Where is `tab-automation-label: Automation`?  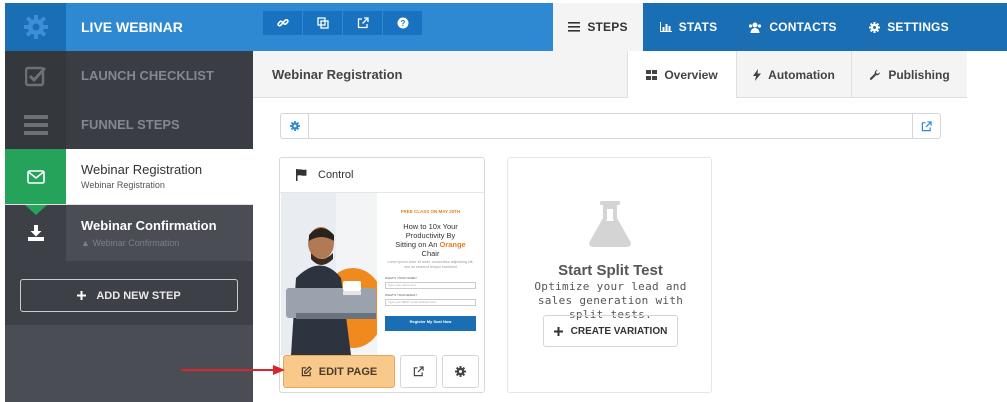
tab-automation-label: Automation is located at coordinates (801, 74).